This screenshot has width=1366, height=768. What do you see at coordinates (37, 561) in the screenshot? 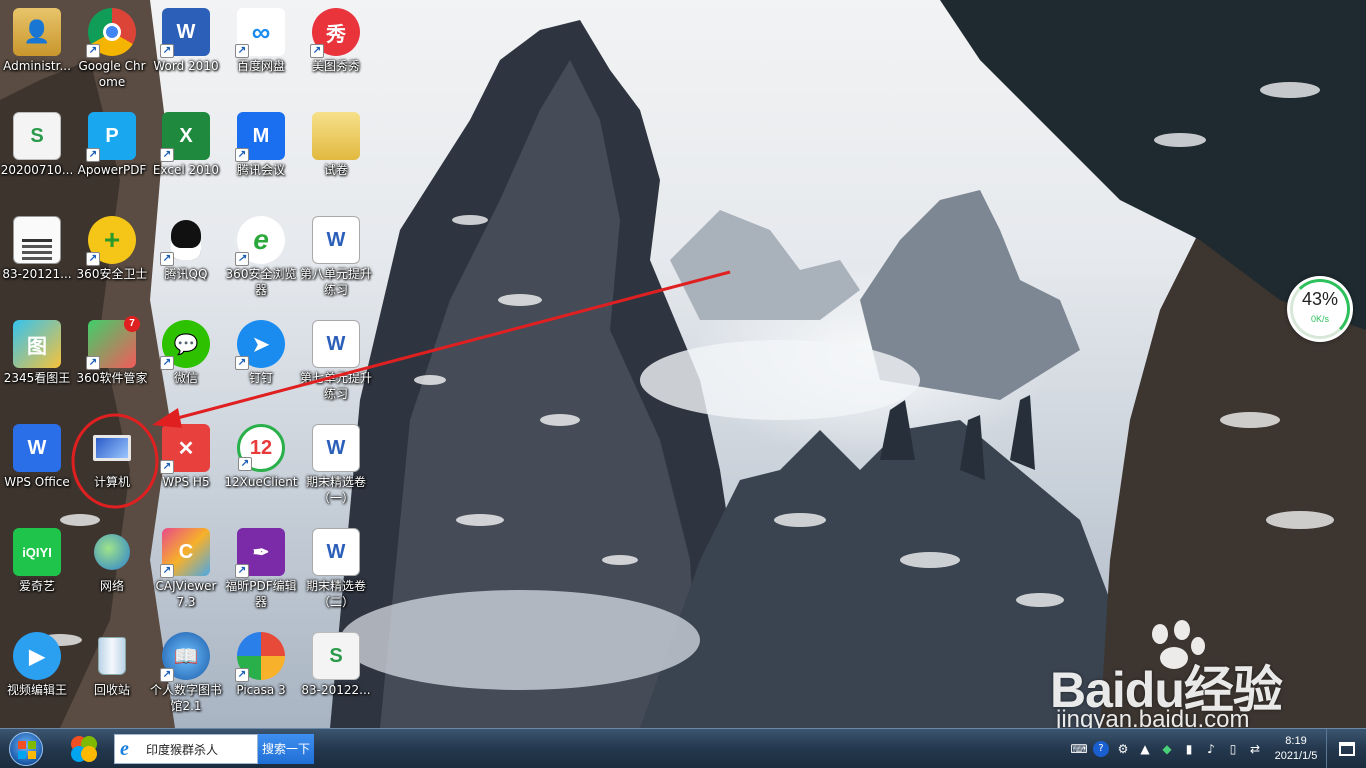
I see `desktop-icon-iqiyi: iQIYI 爱奇艺` at bounding box center [37, 561].